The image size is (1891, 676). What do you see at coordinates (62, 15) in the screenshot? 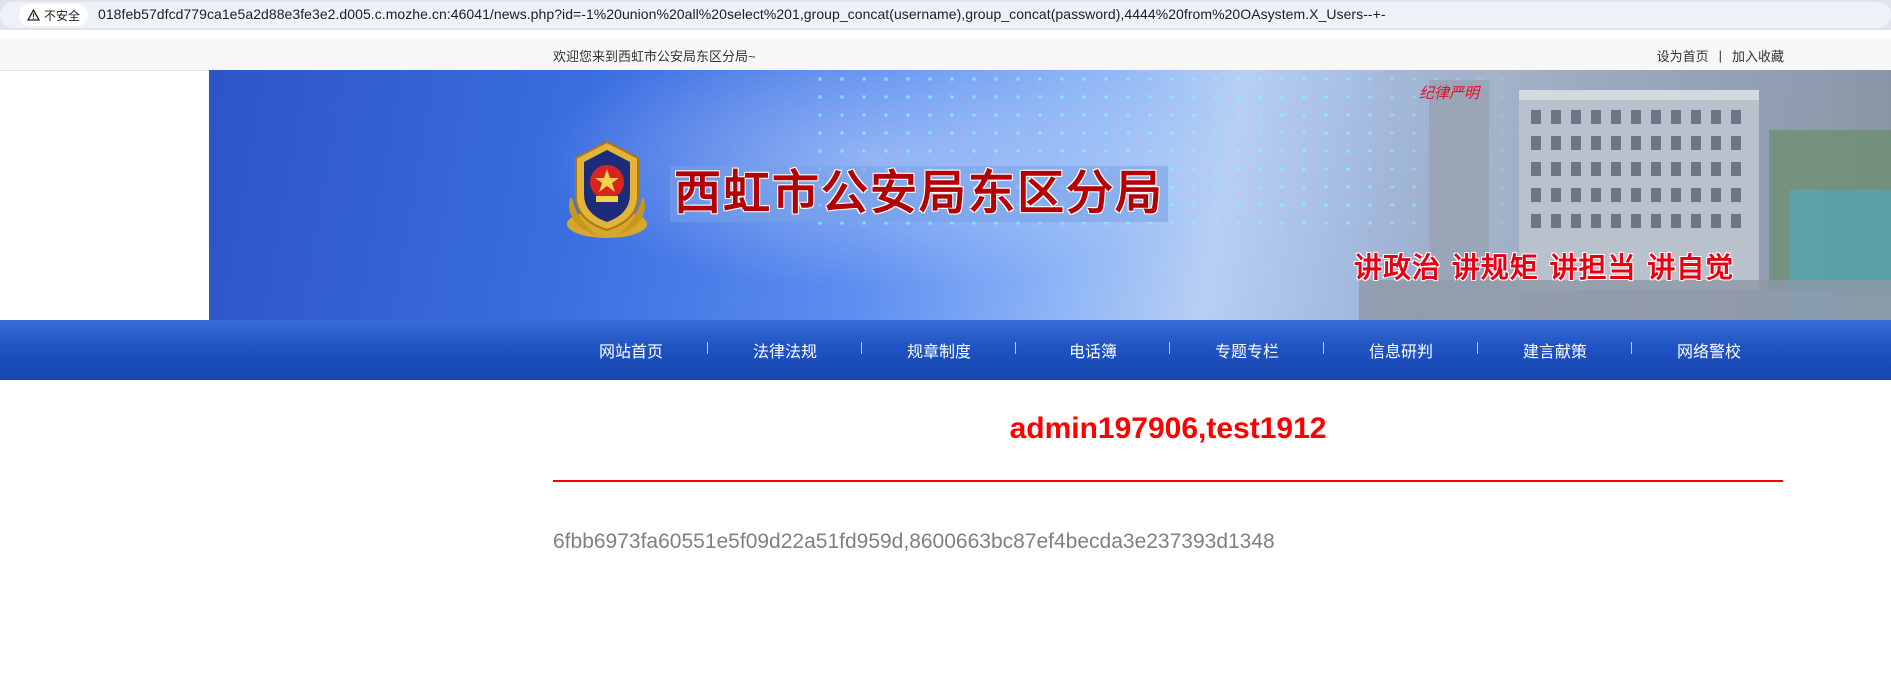
I see `security-label: 不安全` at bounding box center [62, 15].